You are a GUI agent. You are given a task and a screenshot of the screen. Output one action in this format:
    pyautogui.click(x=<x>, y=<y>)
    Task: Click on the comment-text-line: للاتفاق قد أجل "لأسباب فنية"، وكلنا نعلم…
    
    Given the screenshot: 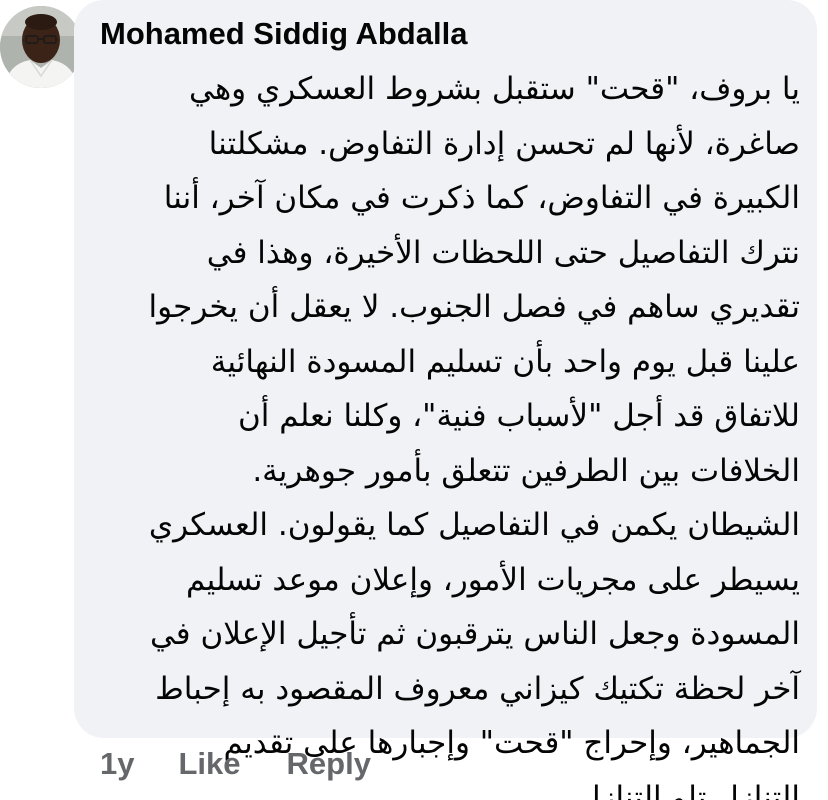 What is the action you would take?
    pyautogui.click(x=518, y=416)
    